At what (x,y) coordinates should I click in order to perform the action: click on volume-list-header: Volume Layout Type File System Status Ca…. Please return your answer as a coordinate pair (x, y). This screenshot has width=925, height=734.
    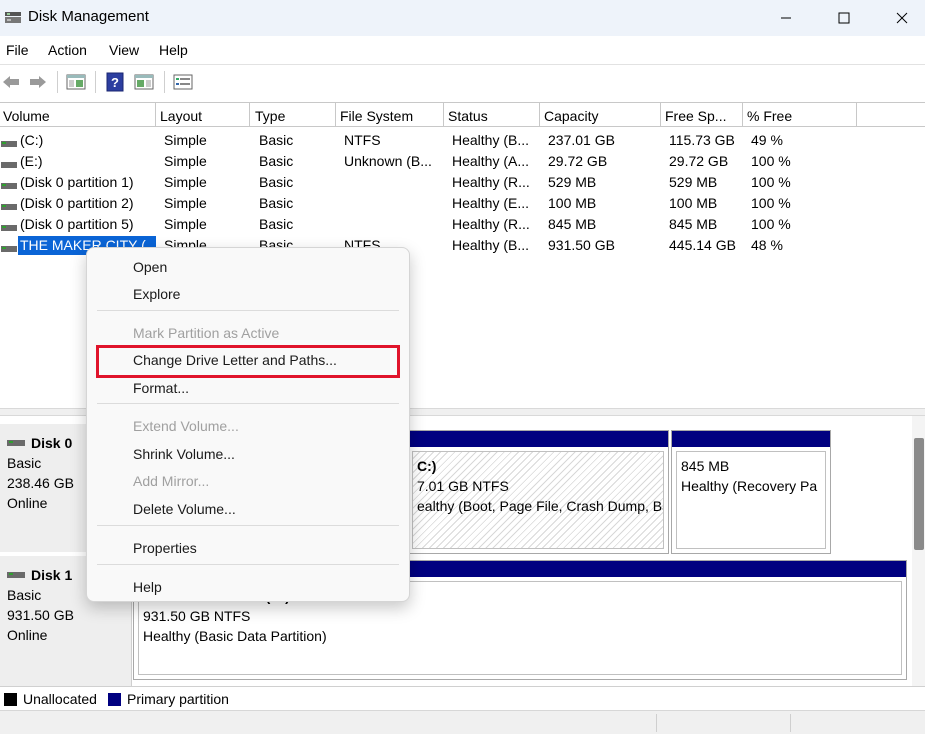
    Looking at the image, I should click on (462, 115).